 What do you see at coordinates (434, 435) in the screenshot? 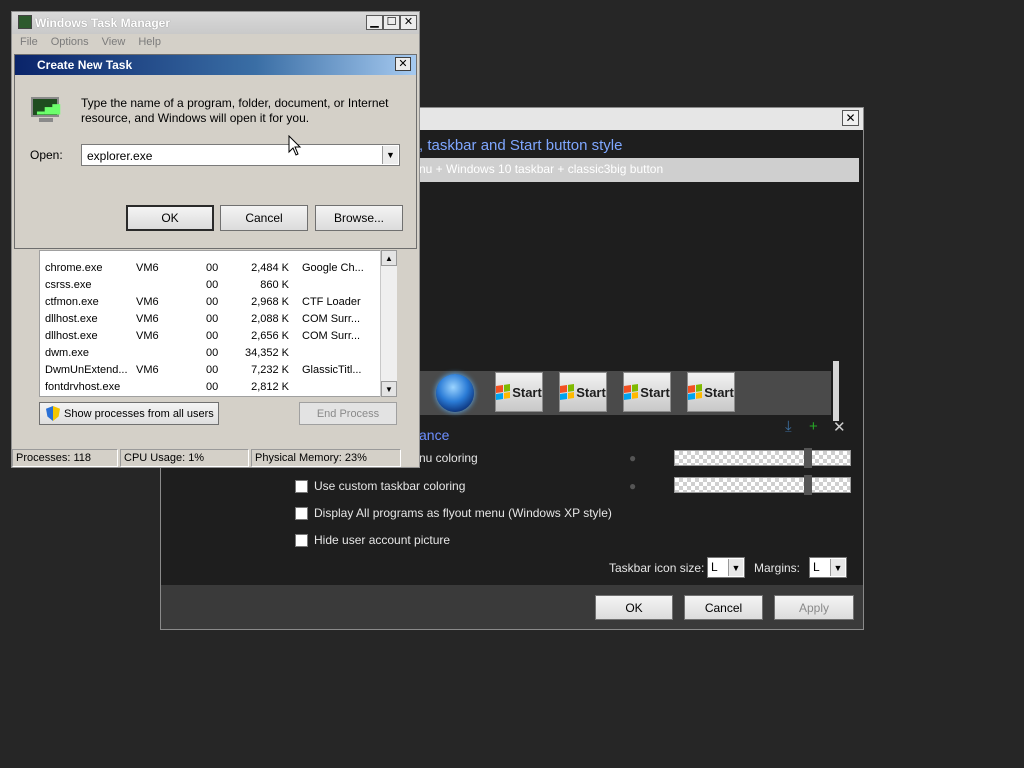
I see `appearance-heading: ance` at bounding box center [434, 435].